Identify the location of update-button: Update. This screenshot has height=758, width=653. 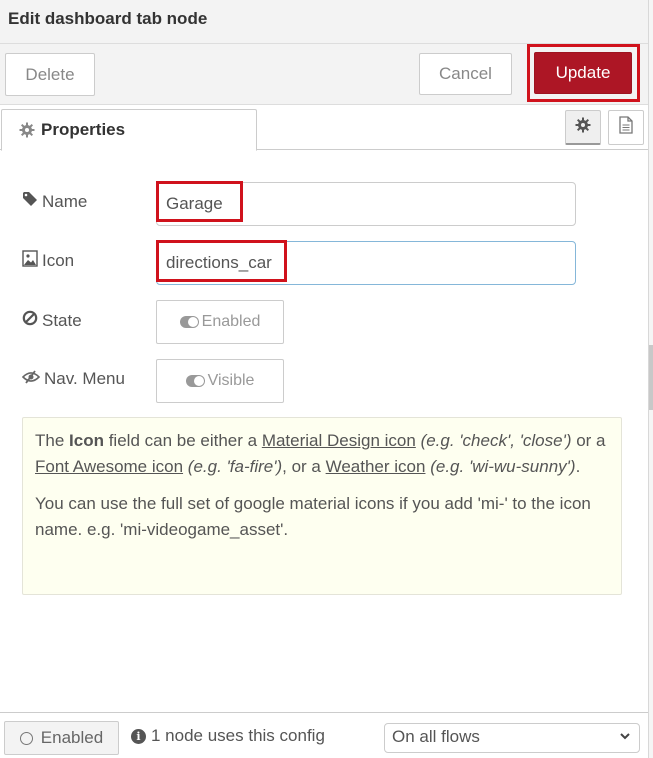
(583, 73).